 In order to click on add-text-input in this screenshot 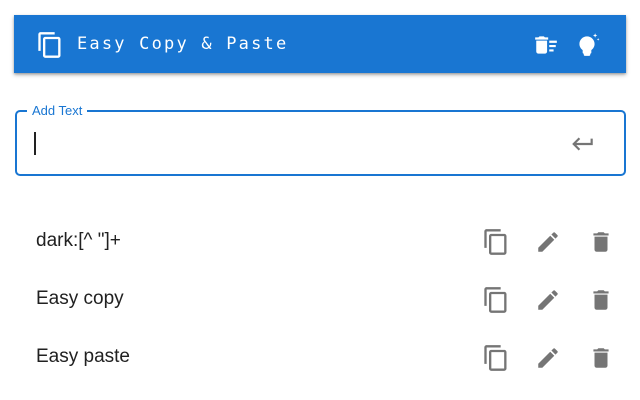, I will do `click(281, 143)`.